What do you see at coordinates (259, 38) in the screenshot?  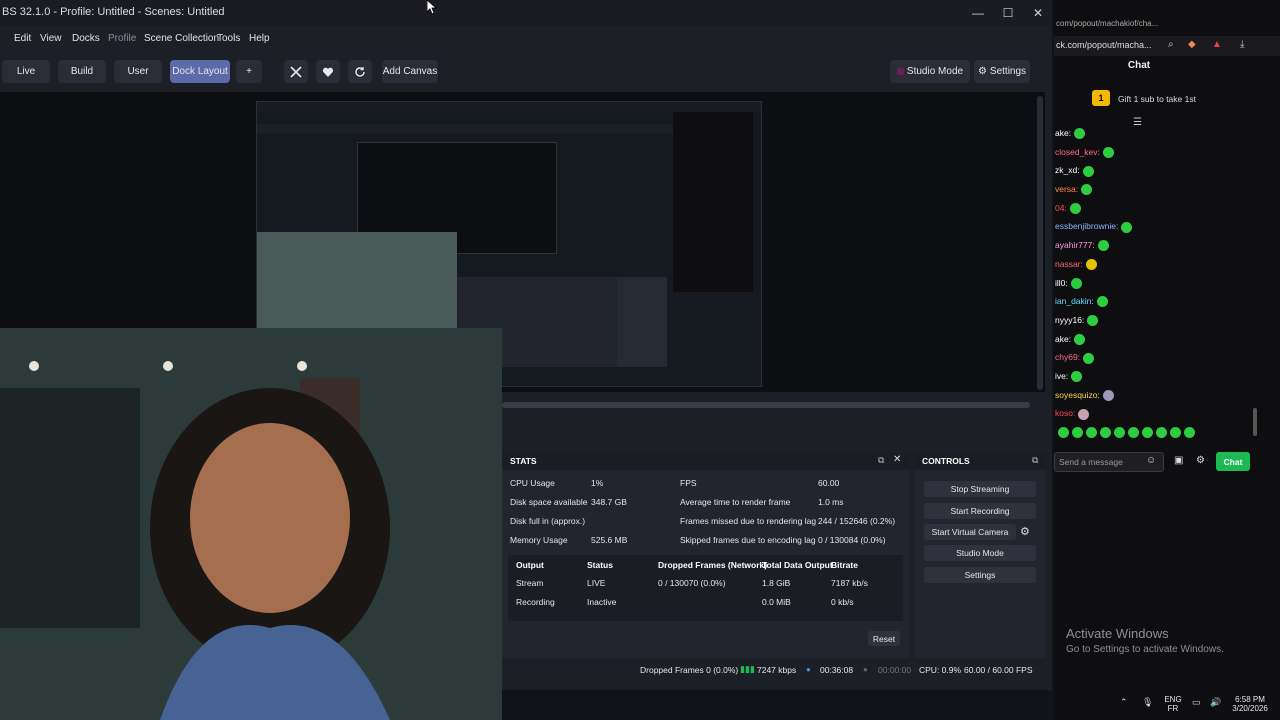 I see `menu-help: Help` at bounding box center [259, 38].